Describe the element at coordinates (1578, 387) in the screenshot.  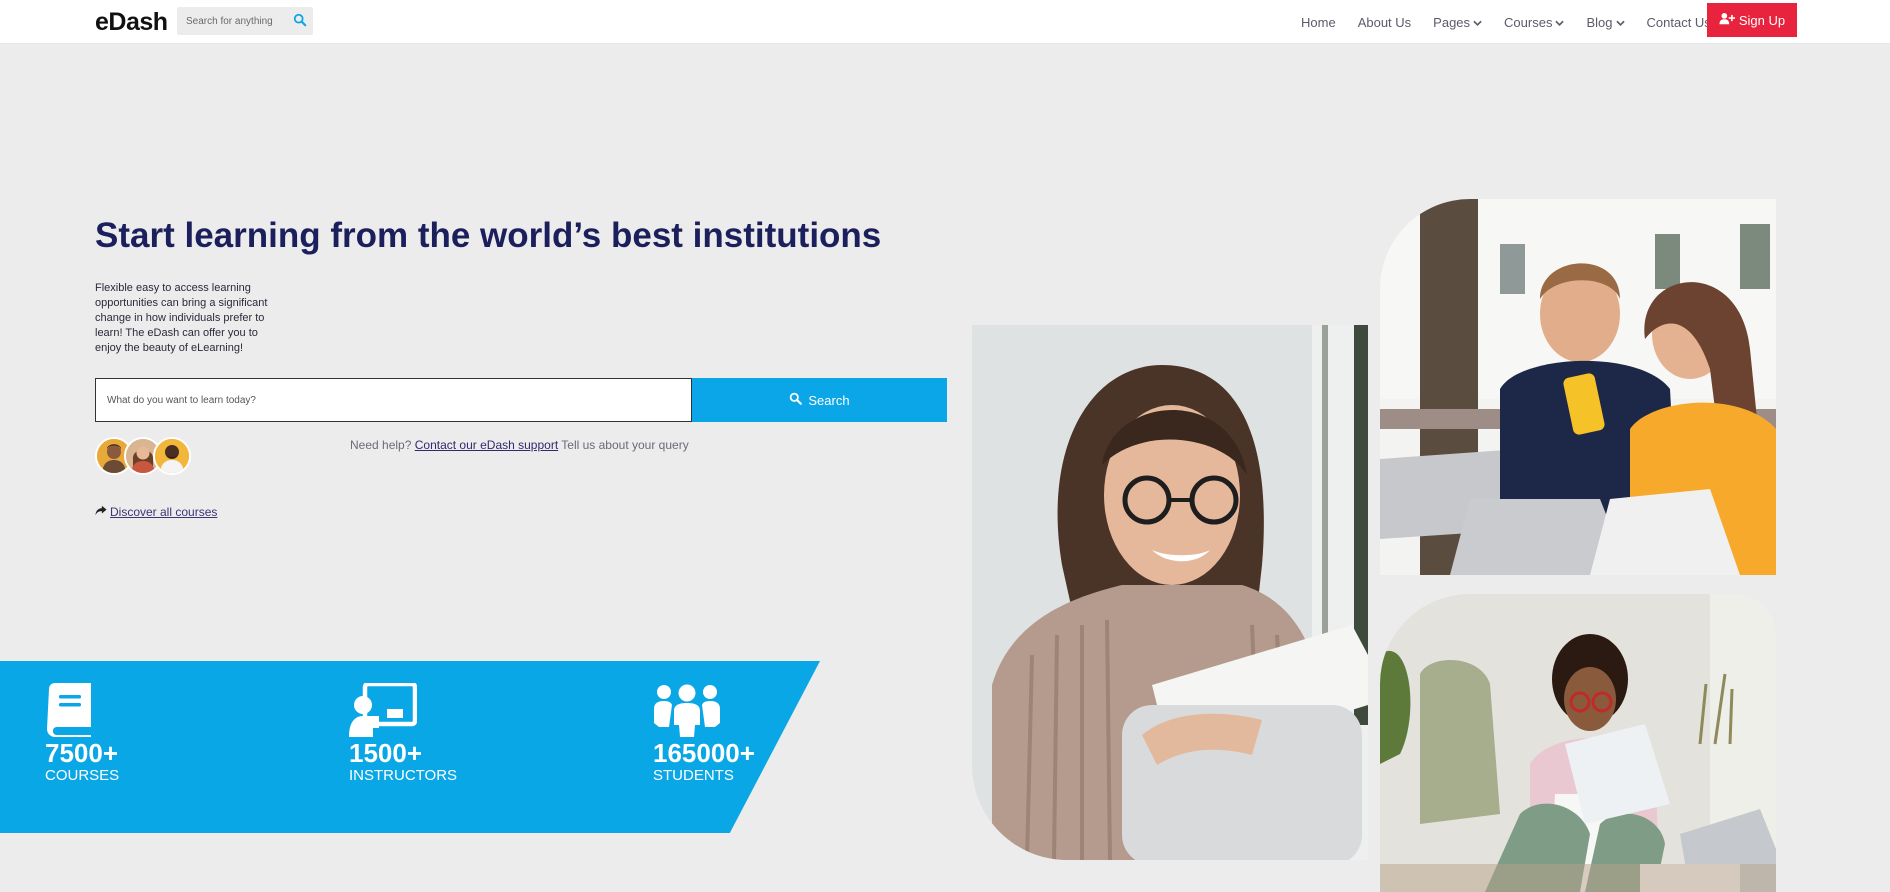
I see `hero-photo-couple-laptop` at that location.